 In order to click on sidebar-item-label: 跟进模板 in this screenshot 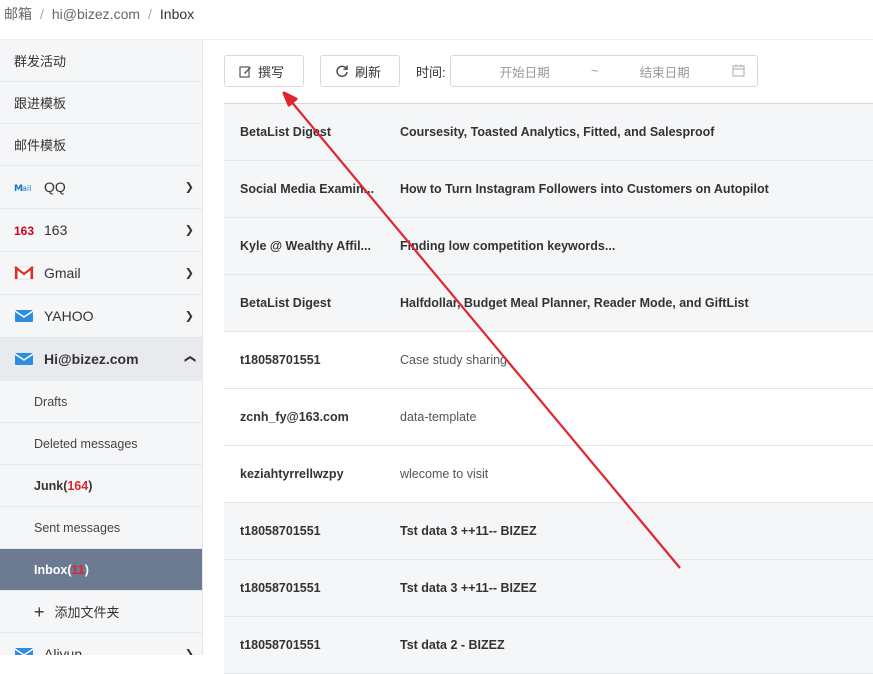, I will do `click(40, 103)`.